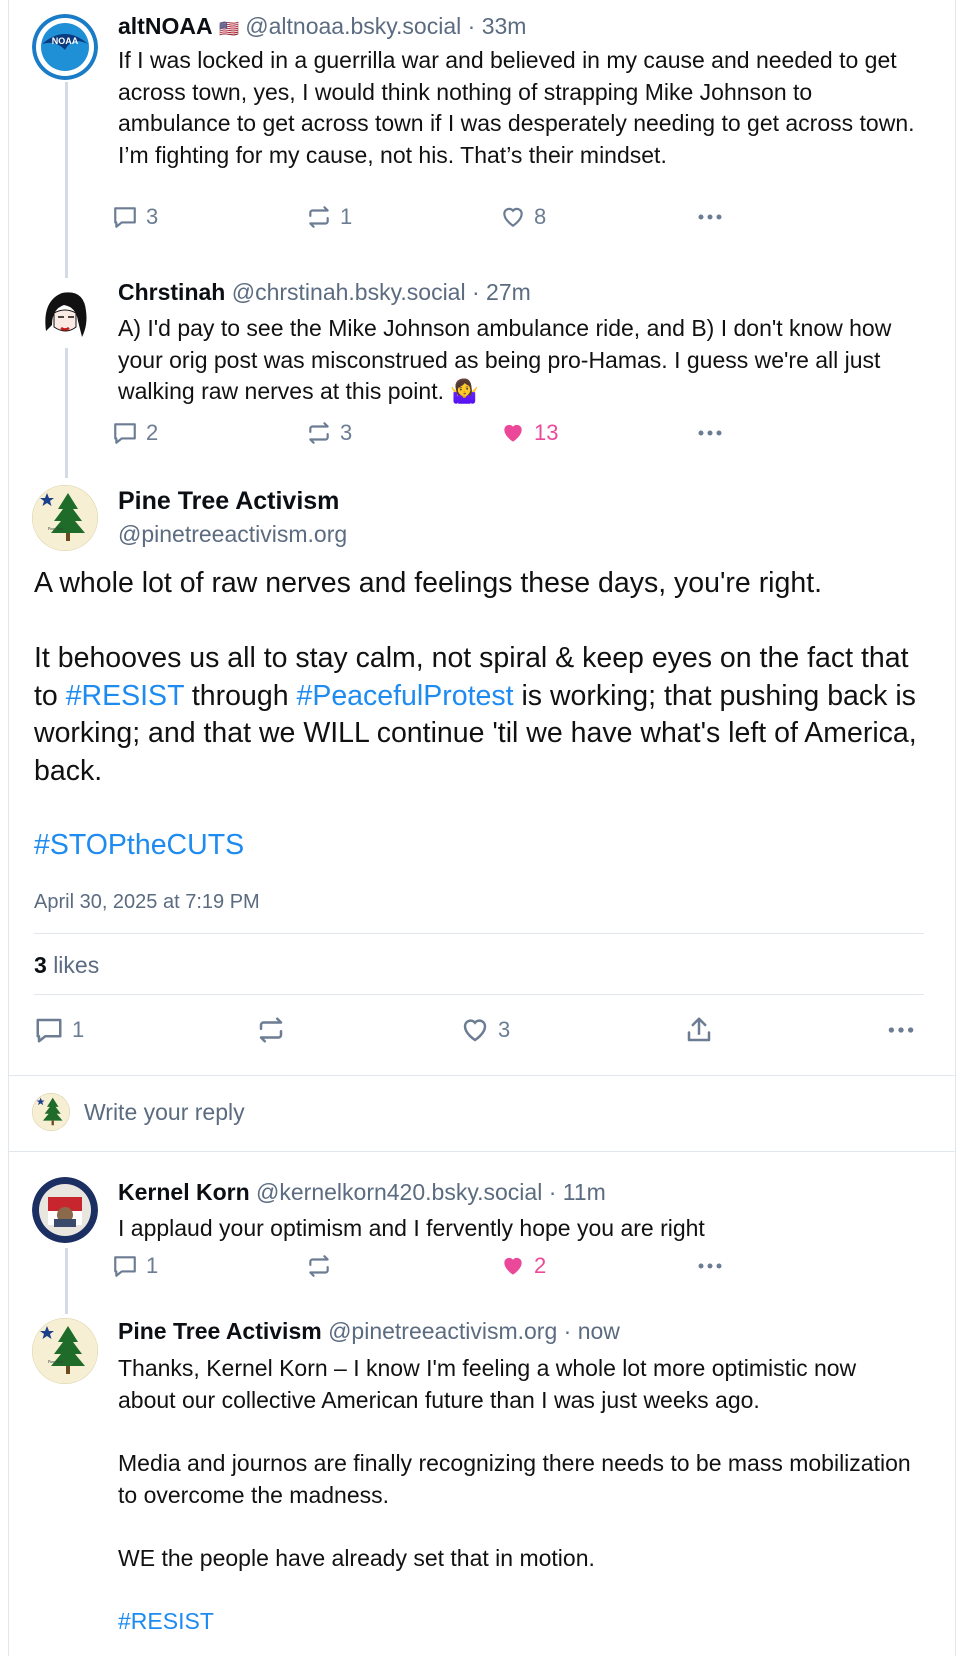 The width and height of the screenshot is (980, 1656). Describe the element at coordinates (540, 1265) in the screenshot. I see `like-count: 2` at that location.